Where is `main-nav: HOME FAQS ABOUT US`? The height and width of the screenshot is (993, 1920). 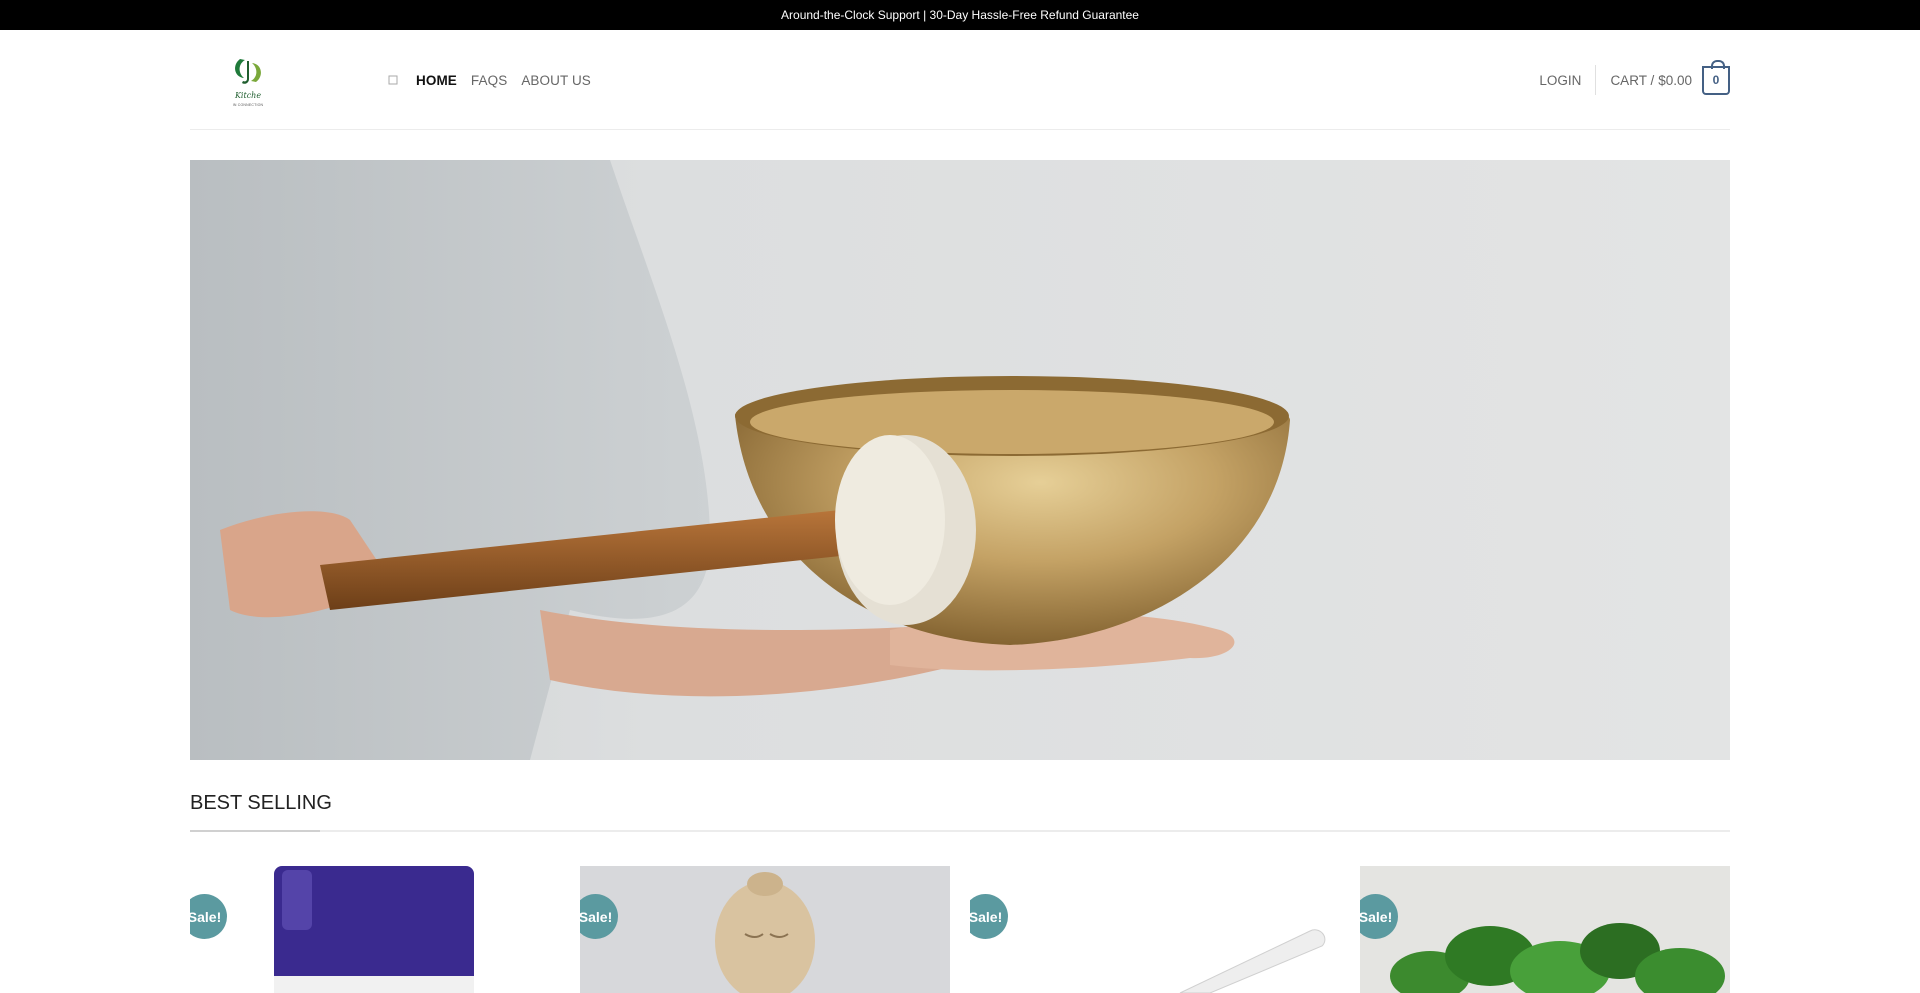
main-nav: HOME FAQS ABOUT US is located at coordinates (493, 80).